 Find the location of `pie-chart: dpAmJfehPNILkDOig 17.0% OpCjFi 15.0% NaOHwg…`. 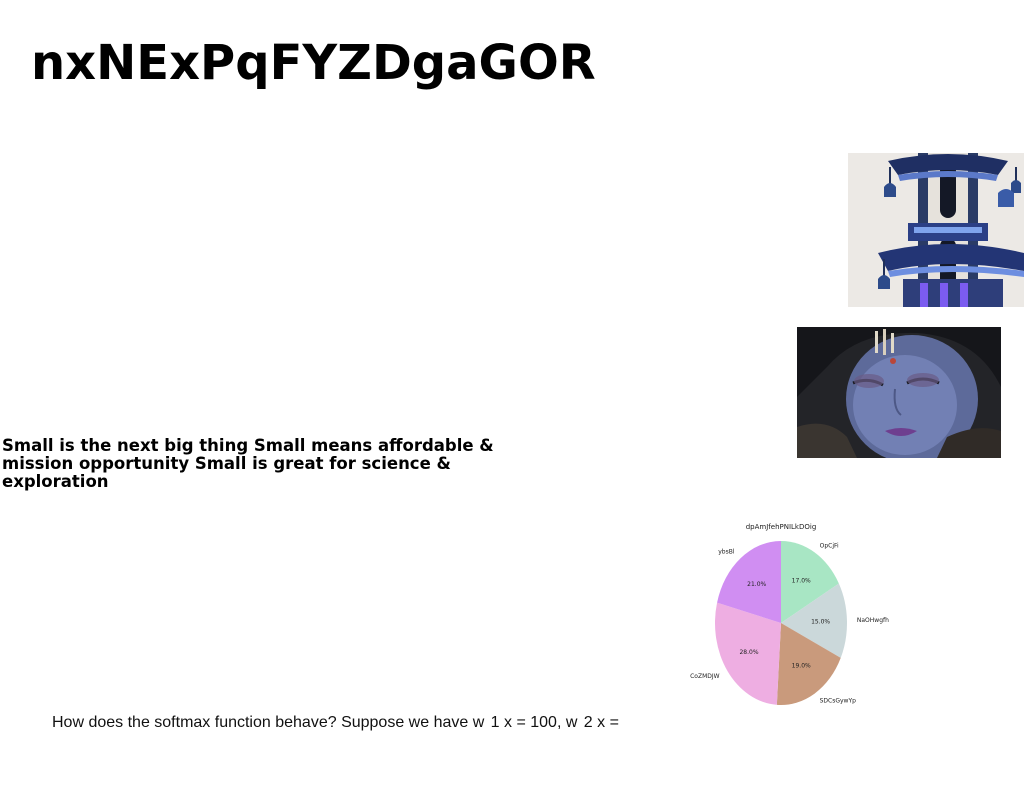

pie-chart: dpAmJfehPNILkDOig 17.0% OpCjFi 15.0% NaOHwg… is located at coordinates (789, 614).